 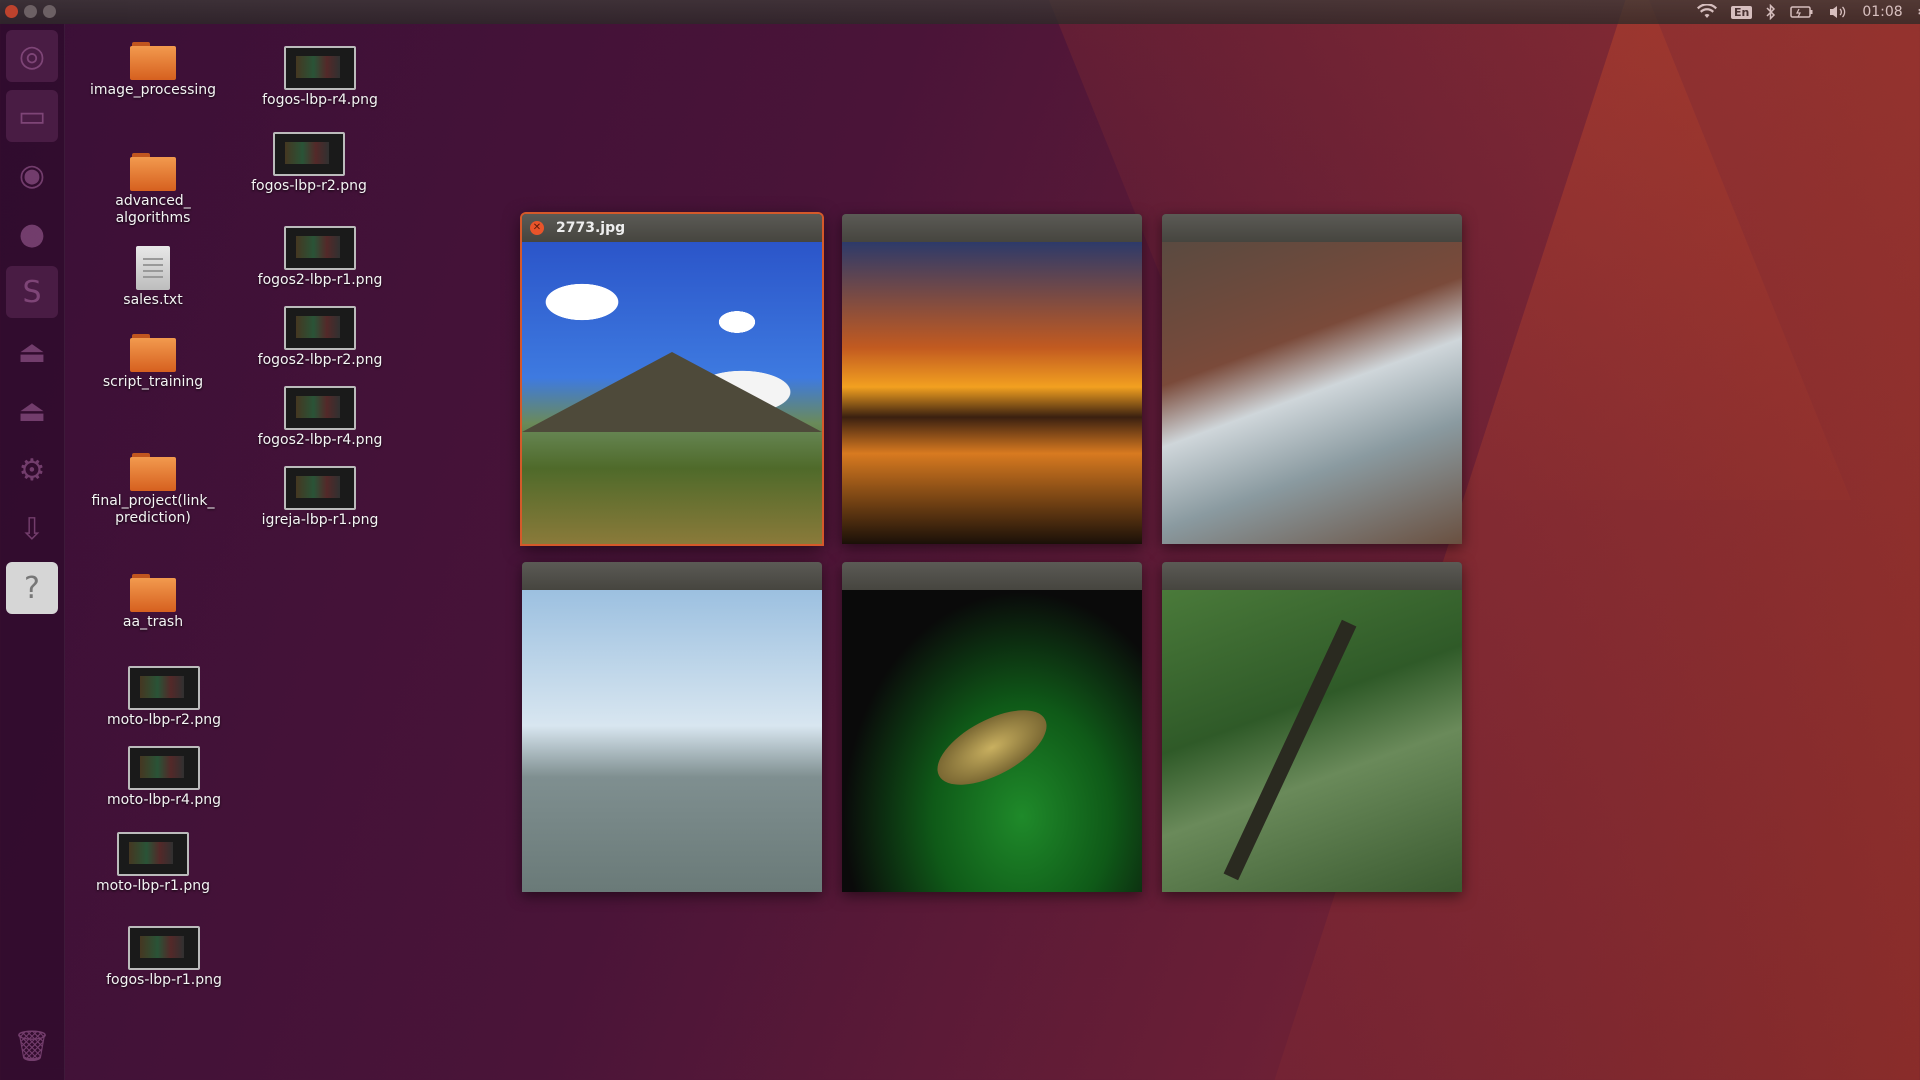 What do you see at coordinates (1882, 12) in the screenshot?
I see `clock: 01:08` at bounding box center [1882, 12].